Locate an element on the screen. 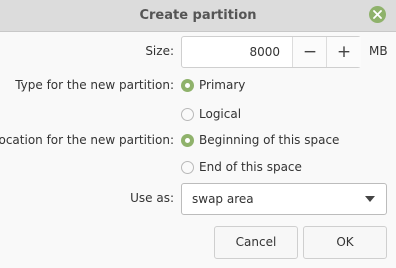  ok-button: OK is located at coordinates (345, 242).